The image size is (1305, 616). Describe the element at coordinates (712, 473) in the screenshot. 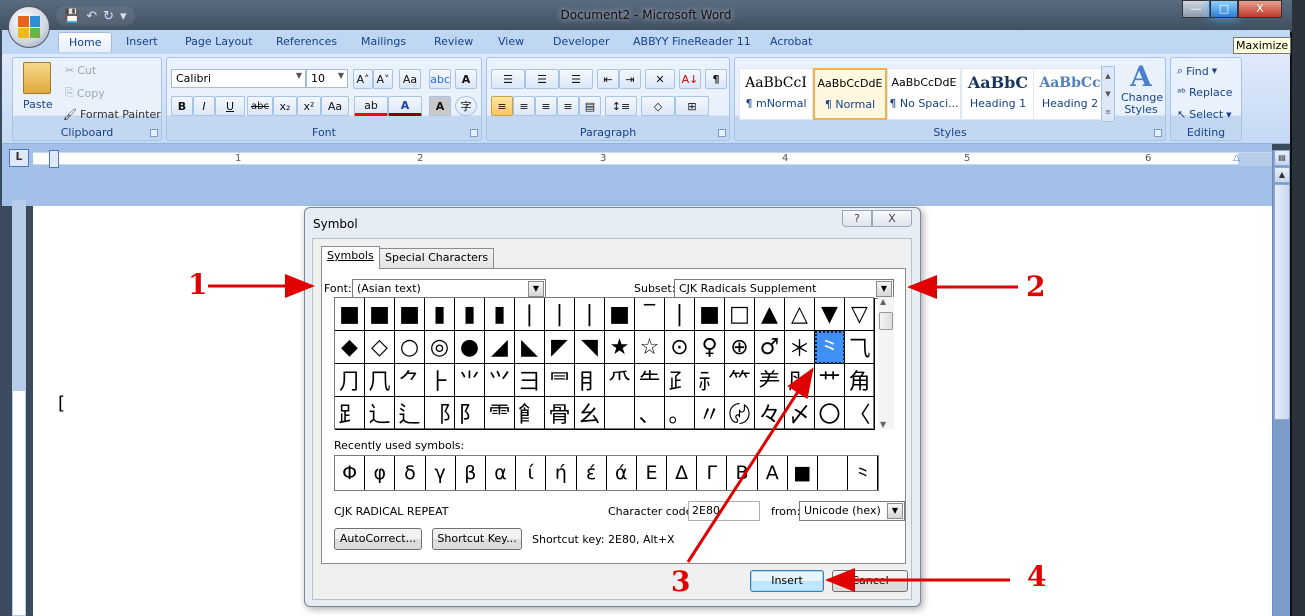

I see `recent-symbol-cell: Γ` at that location.